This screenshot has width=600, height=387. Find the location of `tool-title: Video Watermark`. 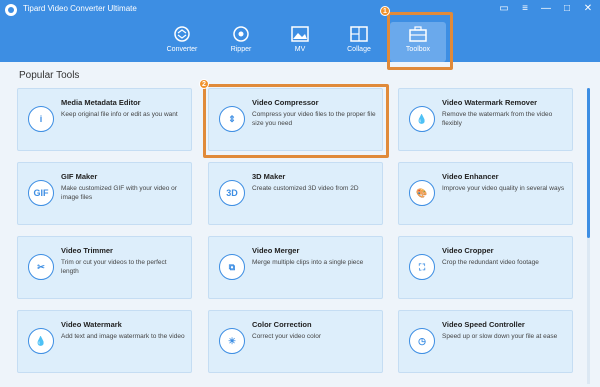

tool-title: Video Watermark is located at coordinates (91, 324).